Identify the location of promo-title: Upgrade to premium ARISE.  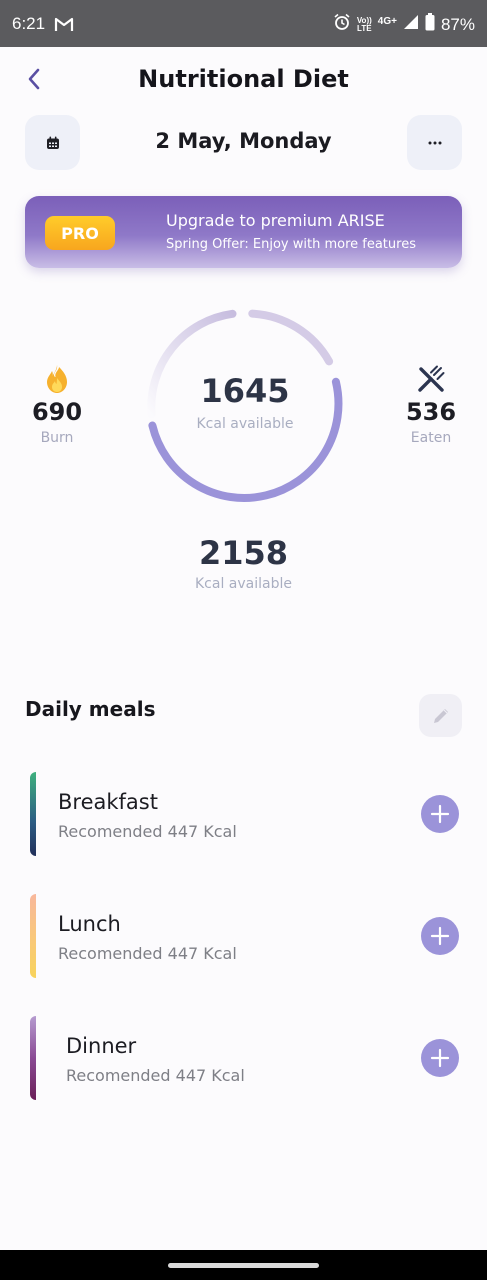
(275, 220).